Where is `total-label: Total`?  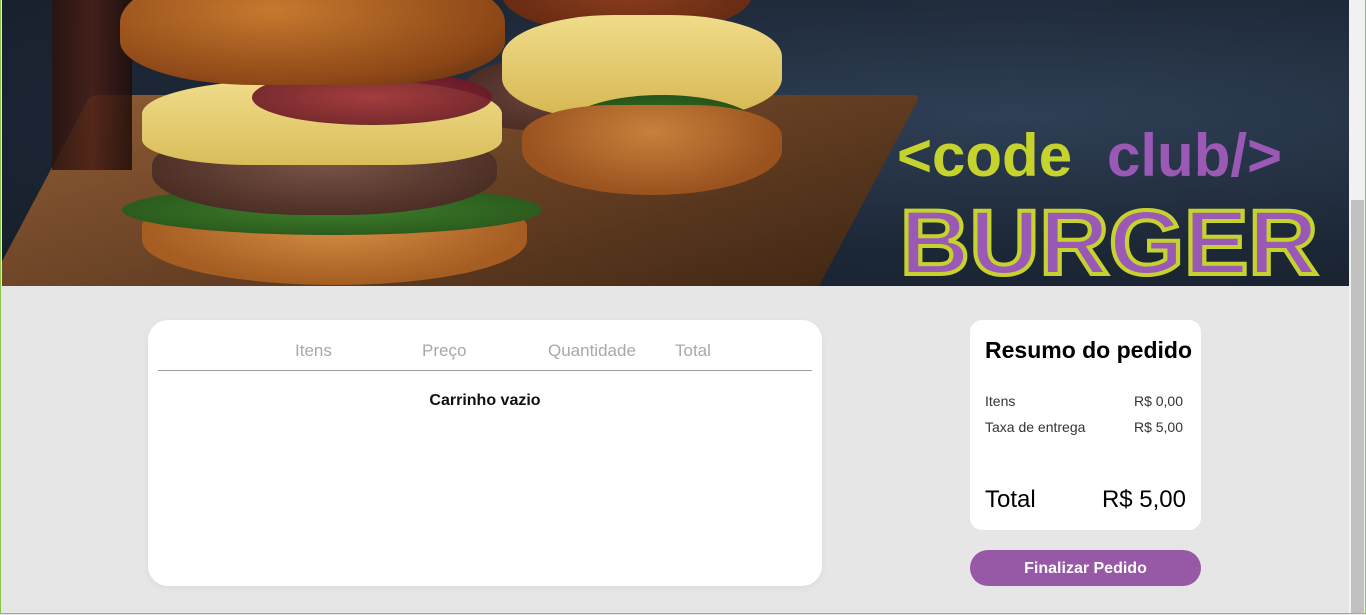
total-label: Total is located at coordinates (1010, 499).